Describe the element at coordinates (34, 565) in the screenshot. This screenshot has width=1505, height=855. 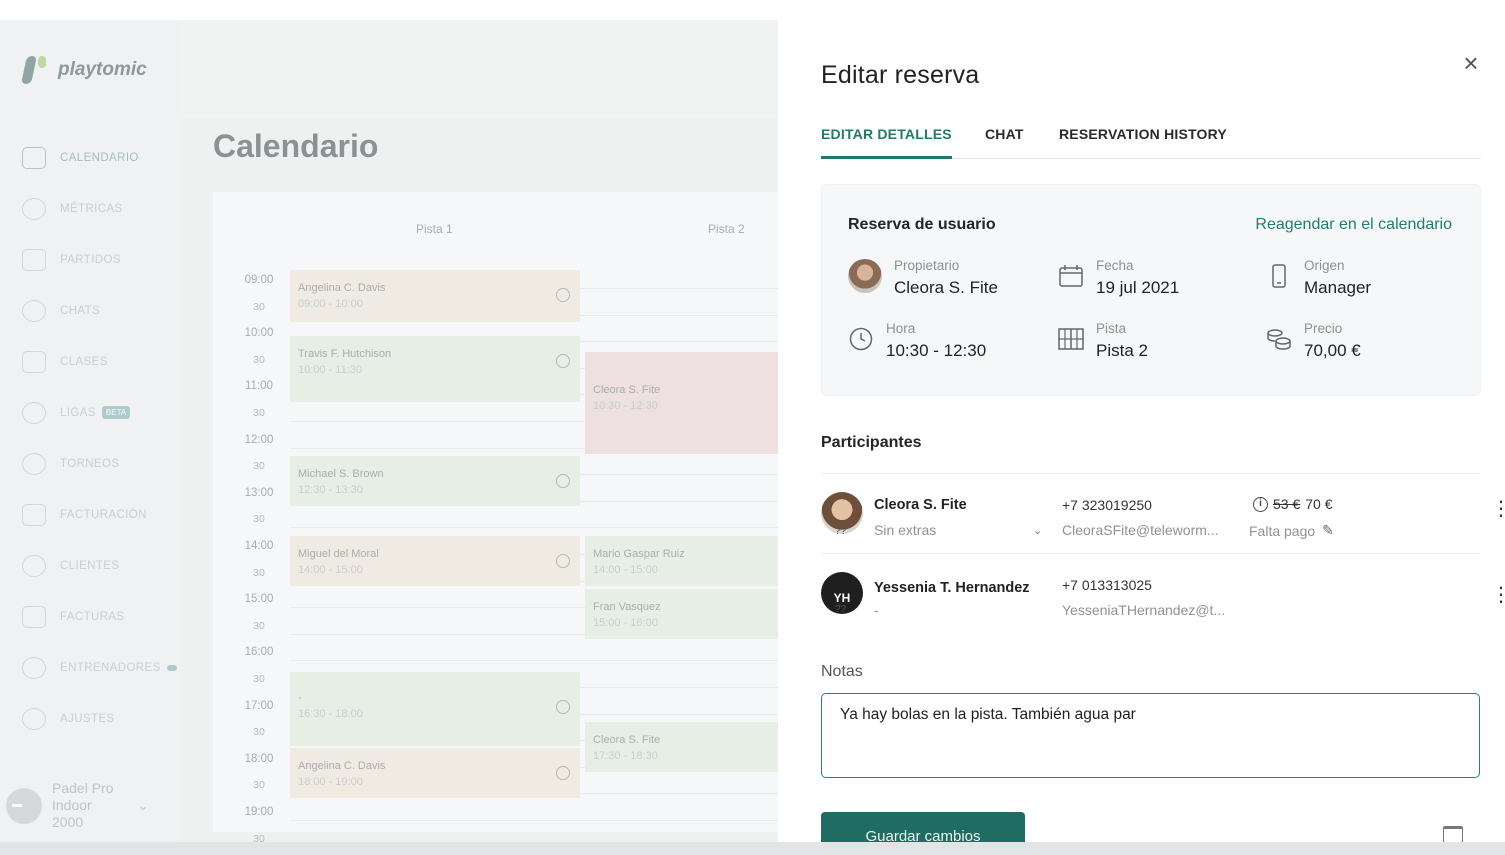
I see `clients-icon` at that location.